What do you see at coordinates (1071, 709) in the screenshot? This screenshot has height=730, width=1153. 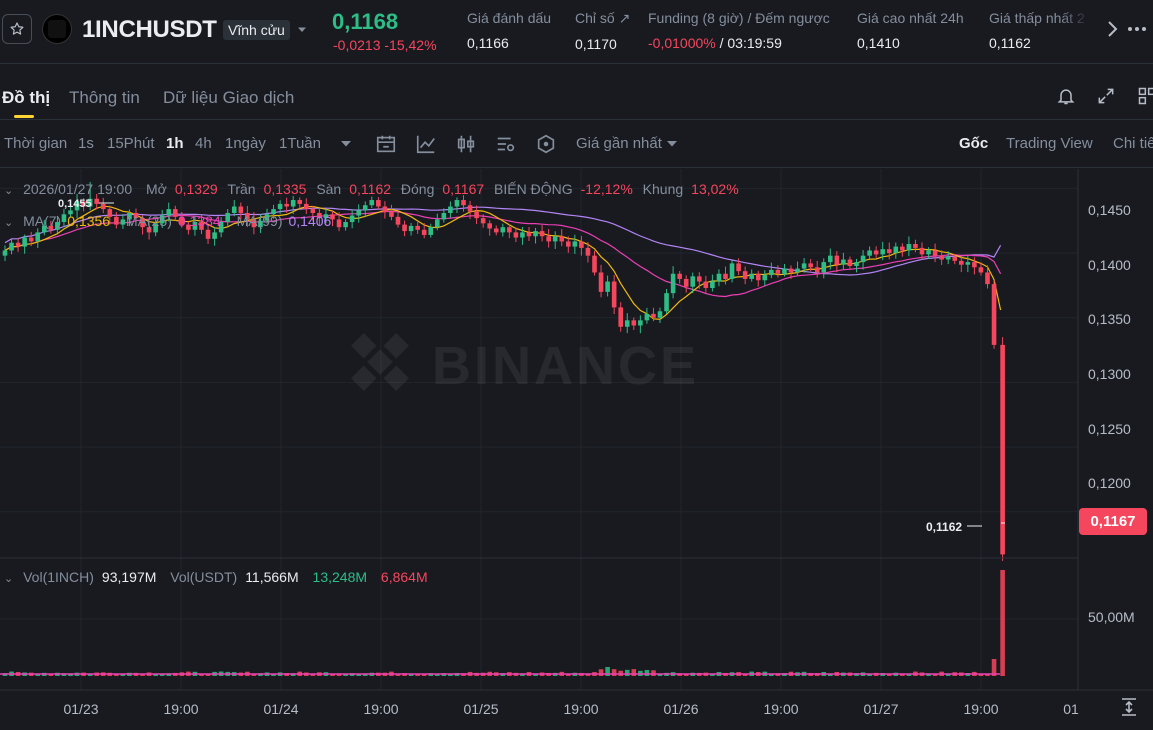 I see `time-axis-label: 01` at bounding box center [1071, 709].